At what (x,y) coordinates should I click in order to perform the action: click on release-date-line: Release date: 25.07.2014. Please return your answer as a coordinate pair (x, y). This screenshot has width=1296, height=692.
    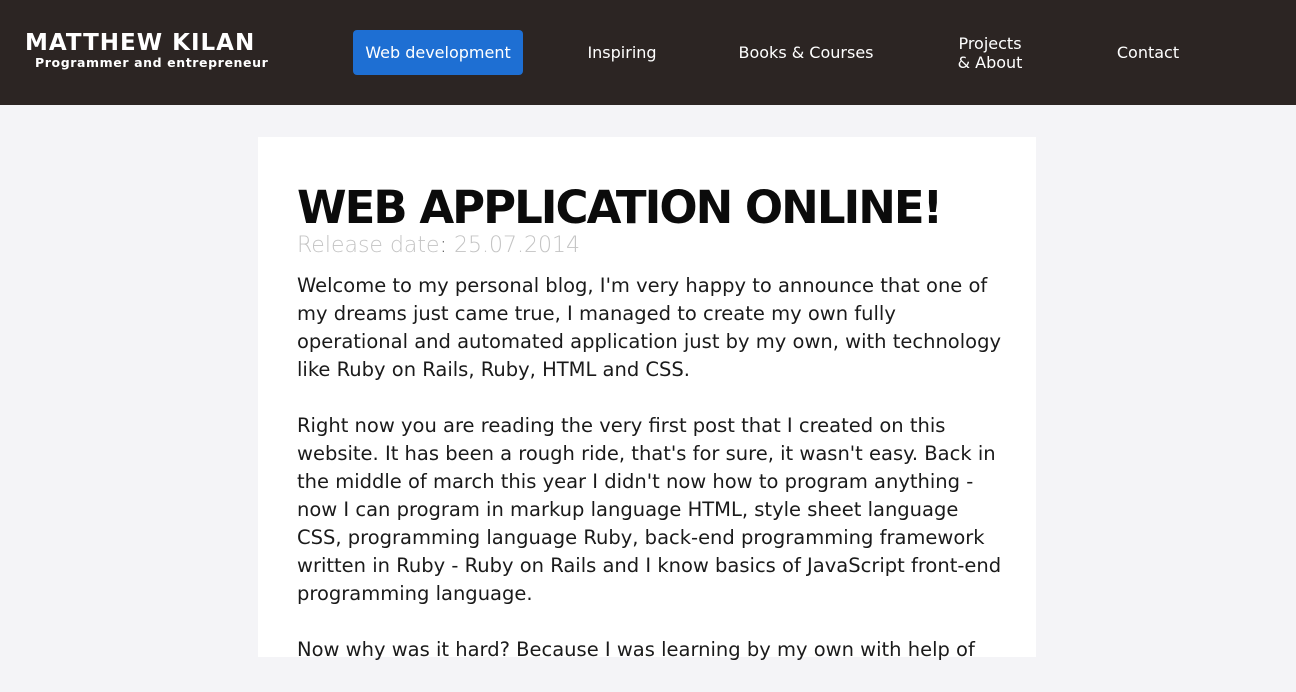
    Looking at the image, I should click on (438, 246).